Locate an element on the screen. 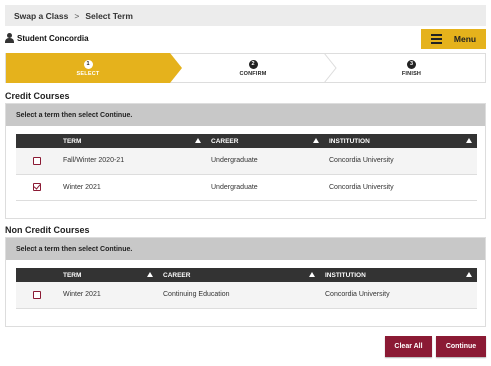 This screenshot has width=491, height=366. breadcrumb-select-term: Select Term is located at coordinates (109, 15).